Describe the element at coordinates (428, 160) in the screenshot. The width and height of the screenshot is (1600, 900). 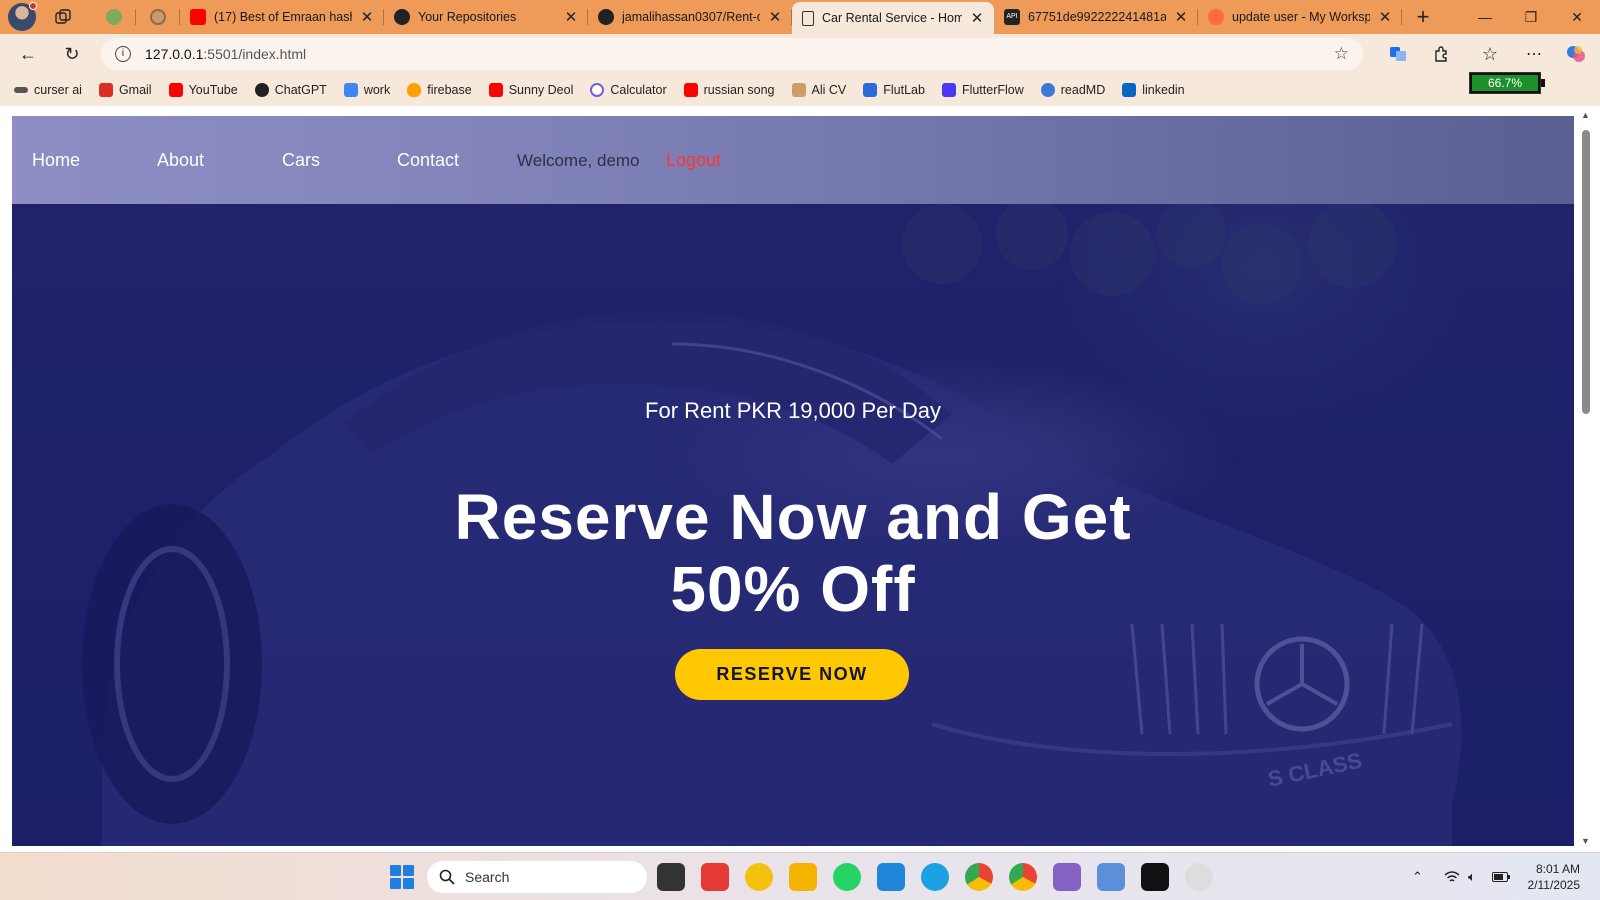
I see `nav-contact-link: Contact` at that location.